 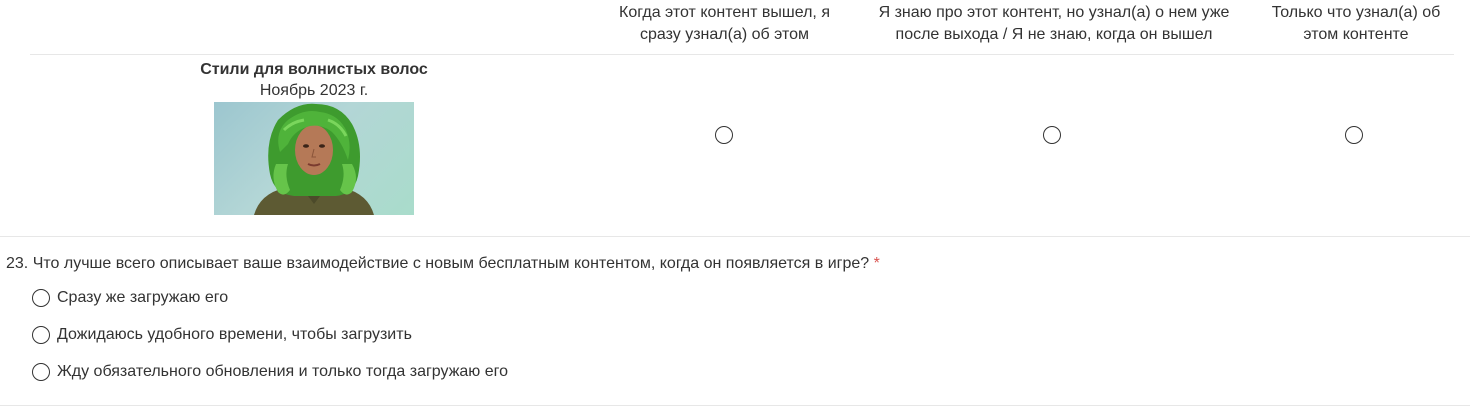 What do you see at coordinates (724, 34) in the screenshot?
I see `column-header-line: сразу узнал(а) об этом` at bounding box center [724, 34].